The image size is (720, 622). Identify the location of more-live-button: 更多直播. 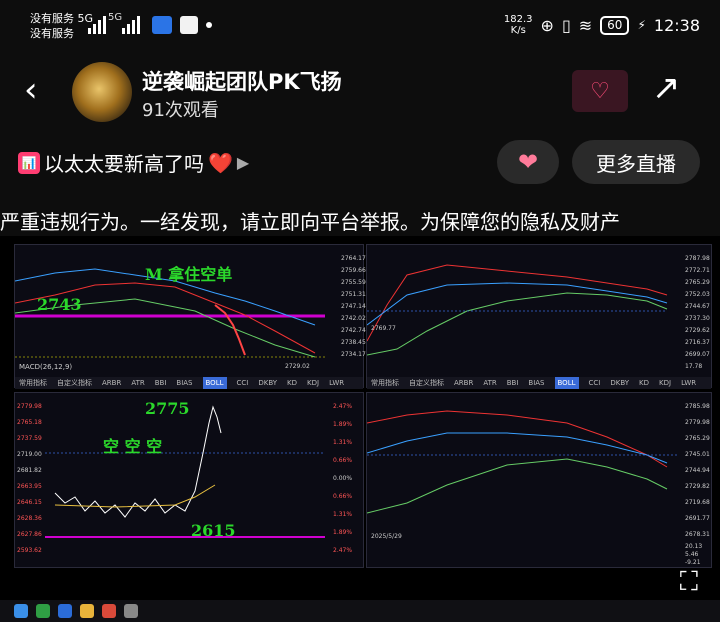
(636, 162).